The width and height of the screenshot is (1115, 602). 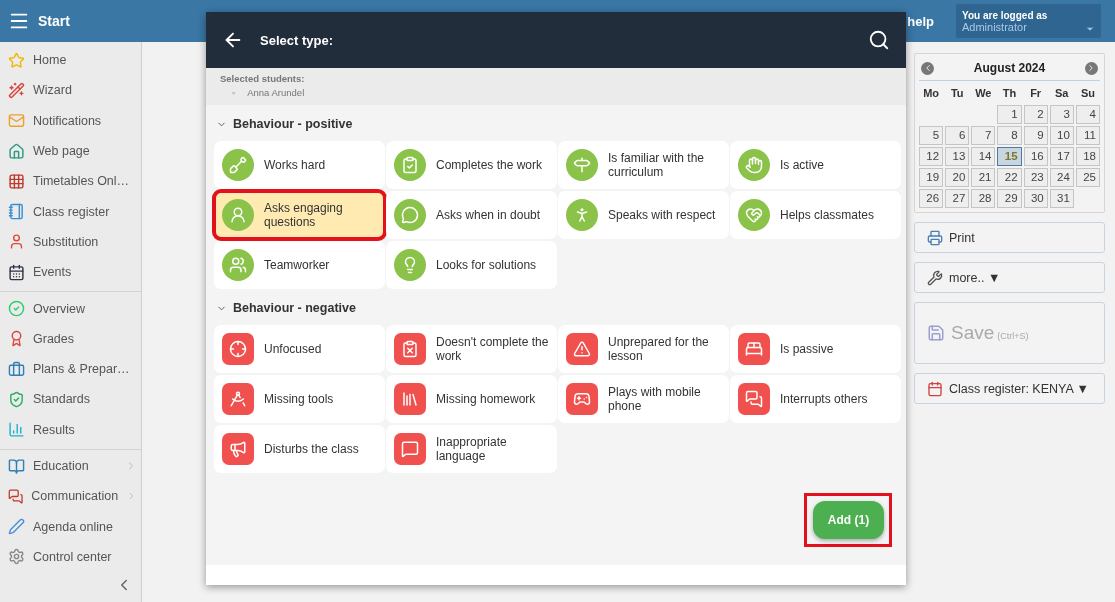 I want to click on behaviour-tile: Unprepared for the lesson, so click(x=643, y=349).